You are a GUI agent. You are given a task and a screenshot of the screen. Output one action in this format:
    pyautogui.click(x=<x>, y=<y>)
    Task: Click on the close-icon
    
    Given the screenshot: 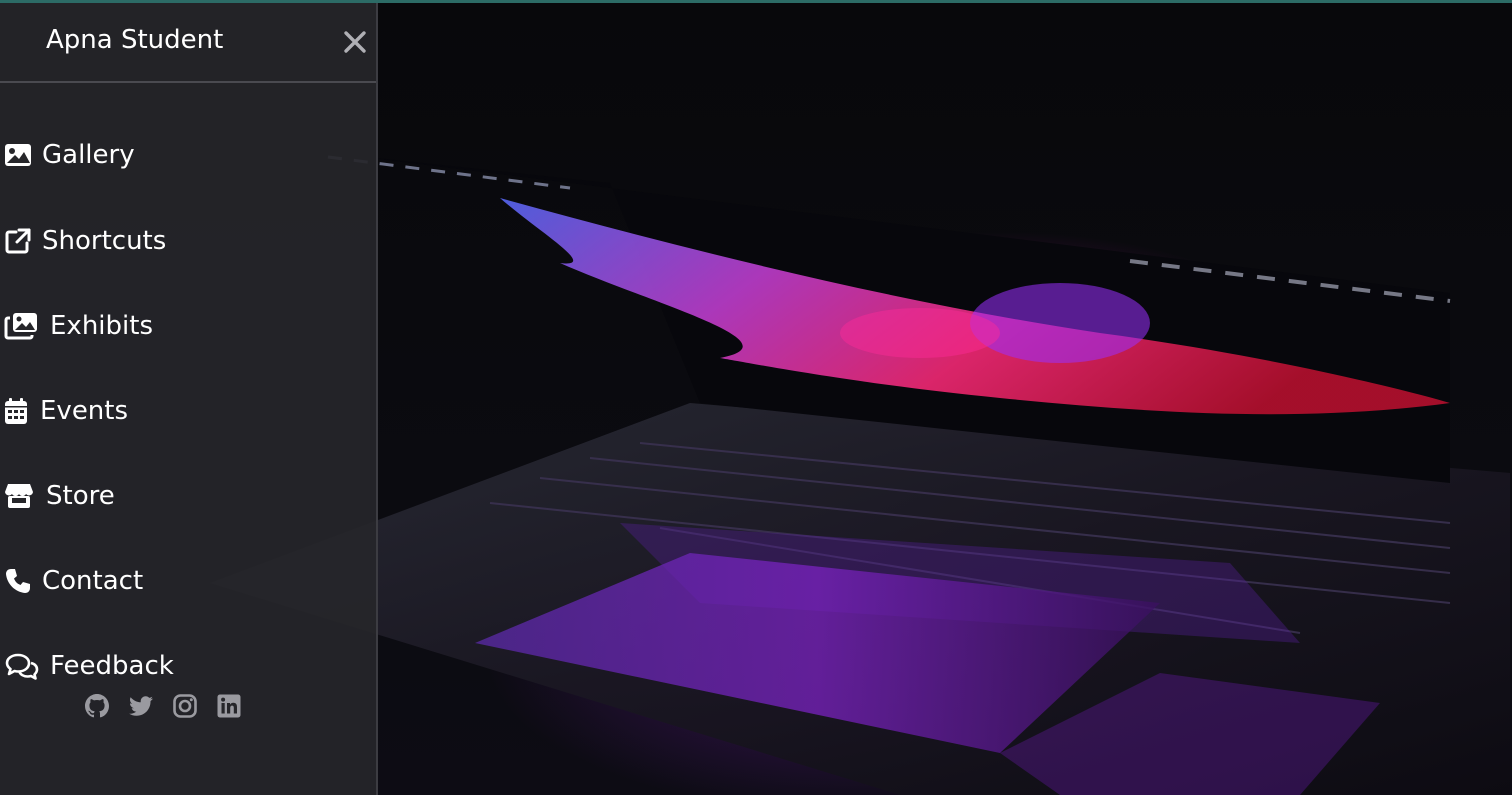 What is the action you would take?
    pyautogui.click(x=355, y=42)
    